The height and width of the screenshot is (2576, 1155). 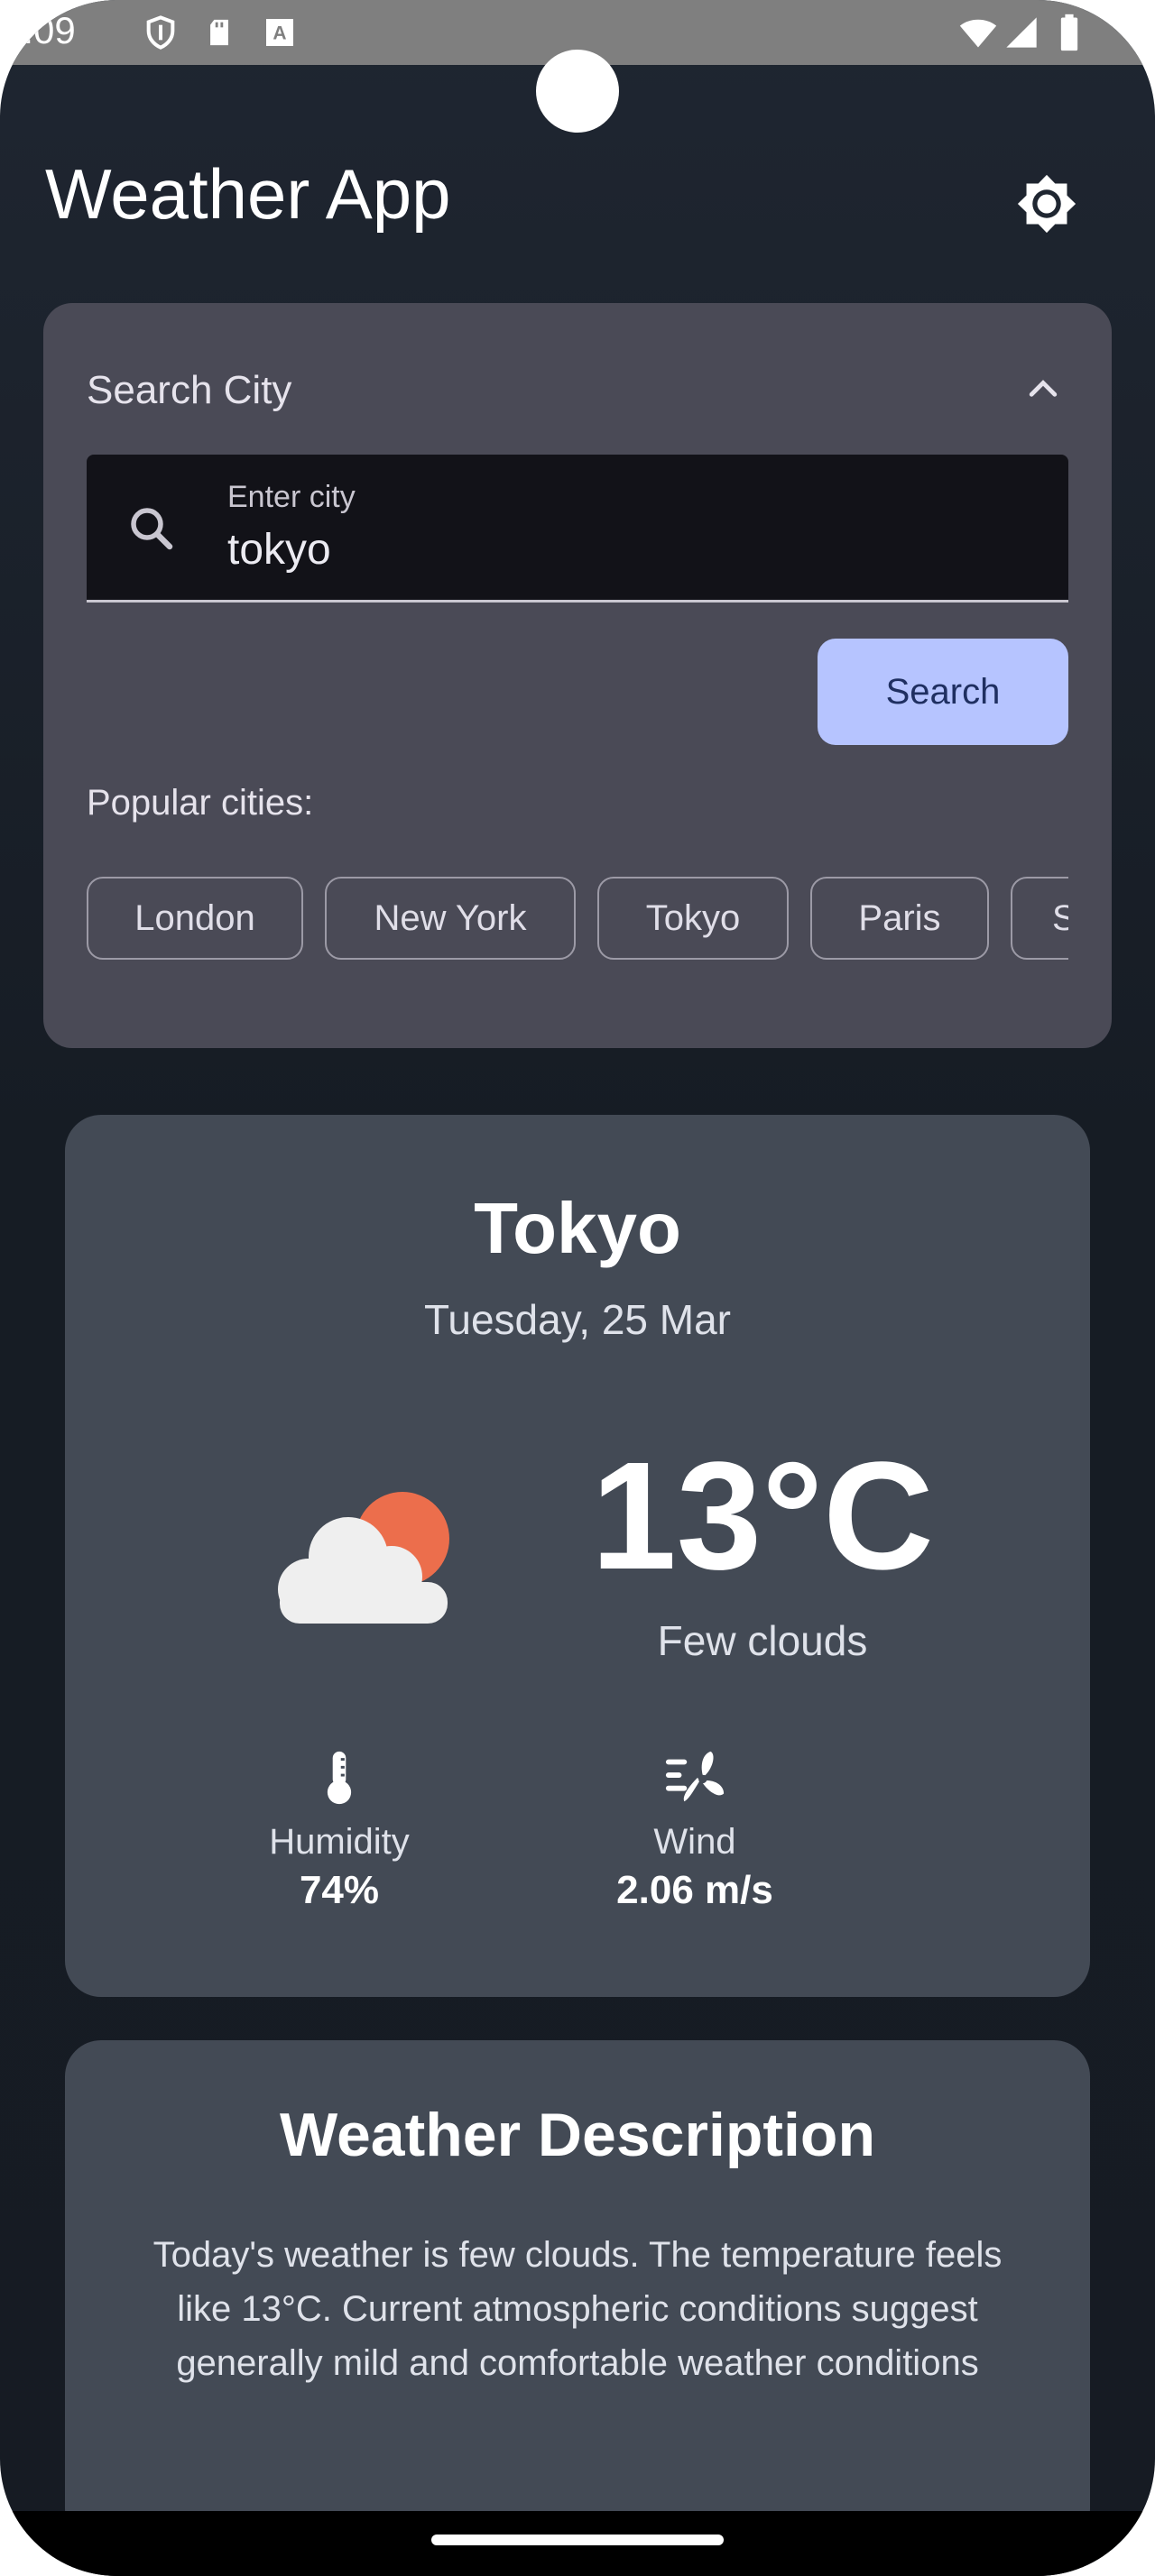 I want to click on weather-date: Tuesday, 25 Mar, so click(x=577, y=1319).